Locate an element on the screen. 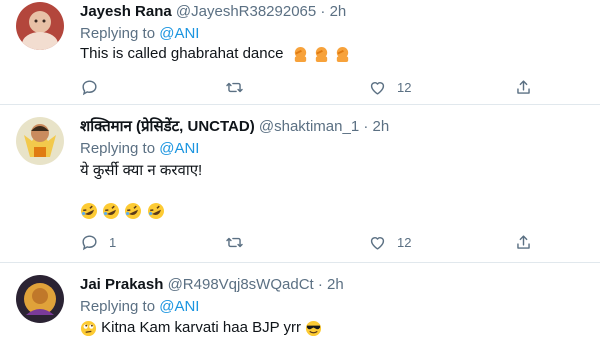 Image resolution: width=600 pixels, height=338 pixels. tweet-text: Kitna Kam karvati haa BJP yrr is located at coordinates (201, 328).